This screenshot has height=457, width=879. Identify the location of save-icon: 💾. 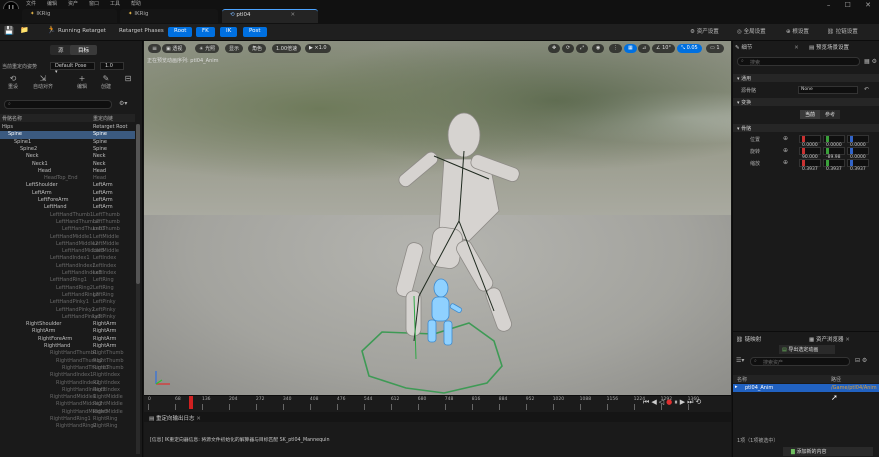
(9, 30).